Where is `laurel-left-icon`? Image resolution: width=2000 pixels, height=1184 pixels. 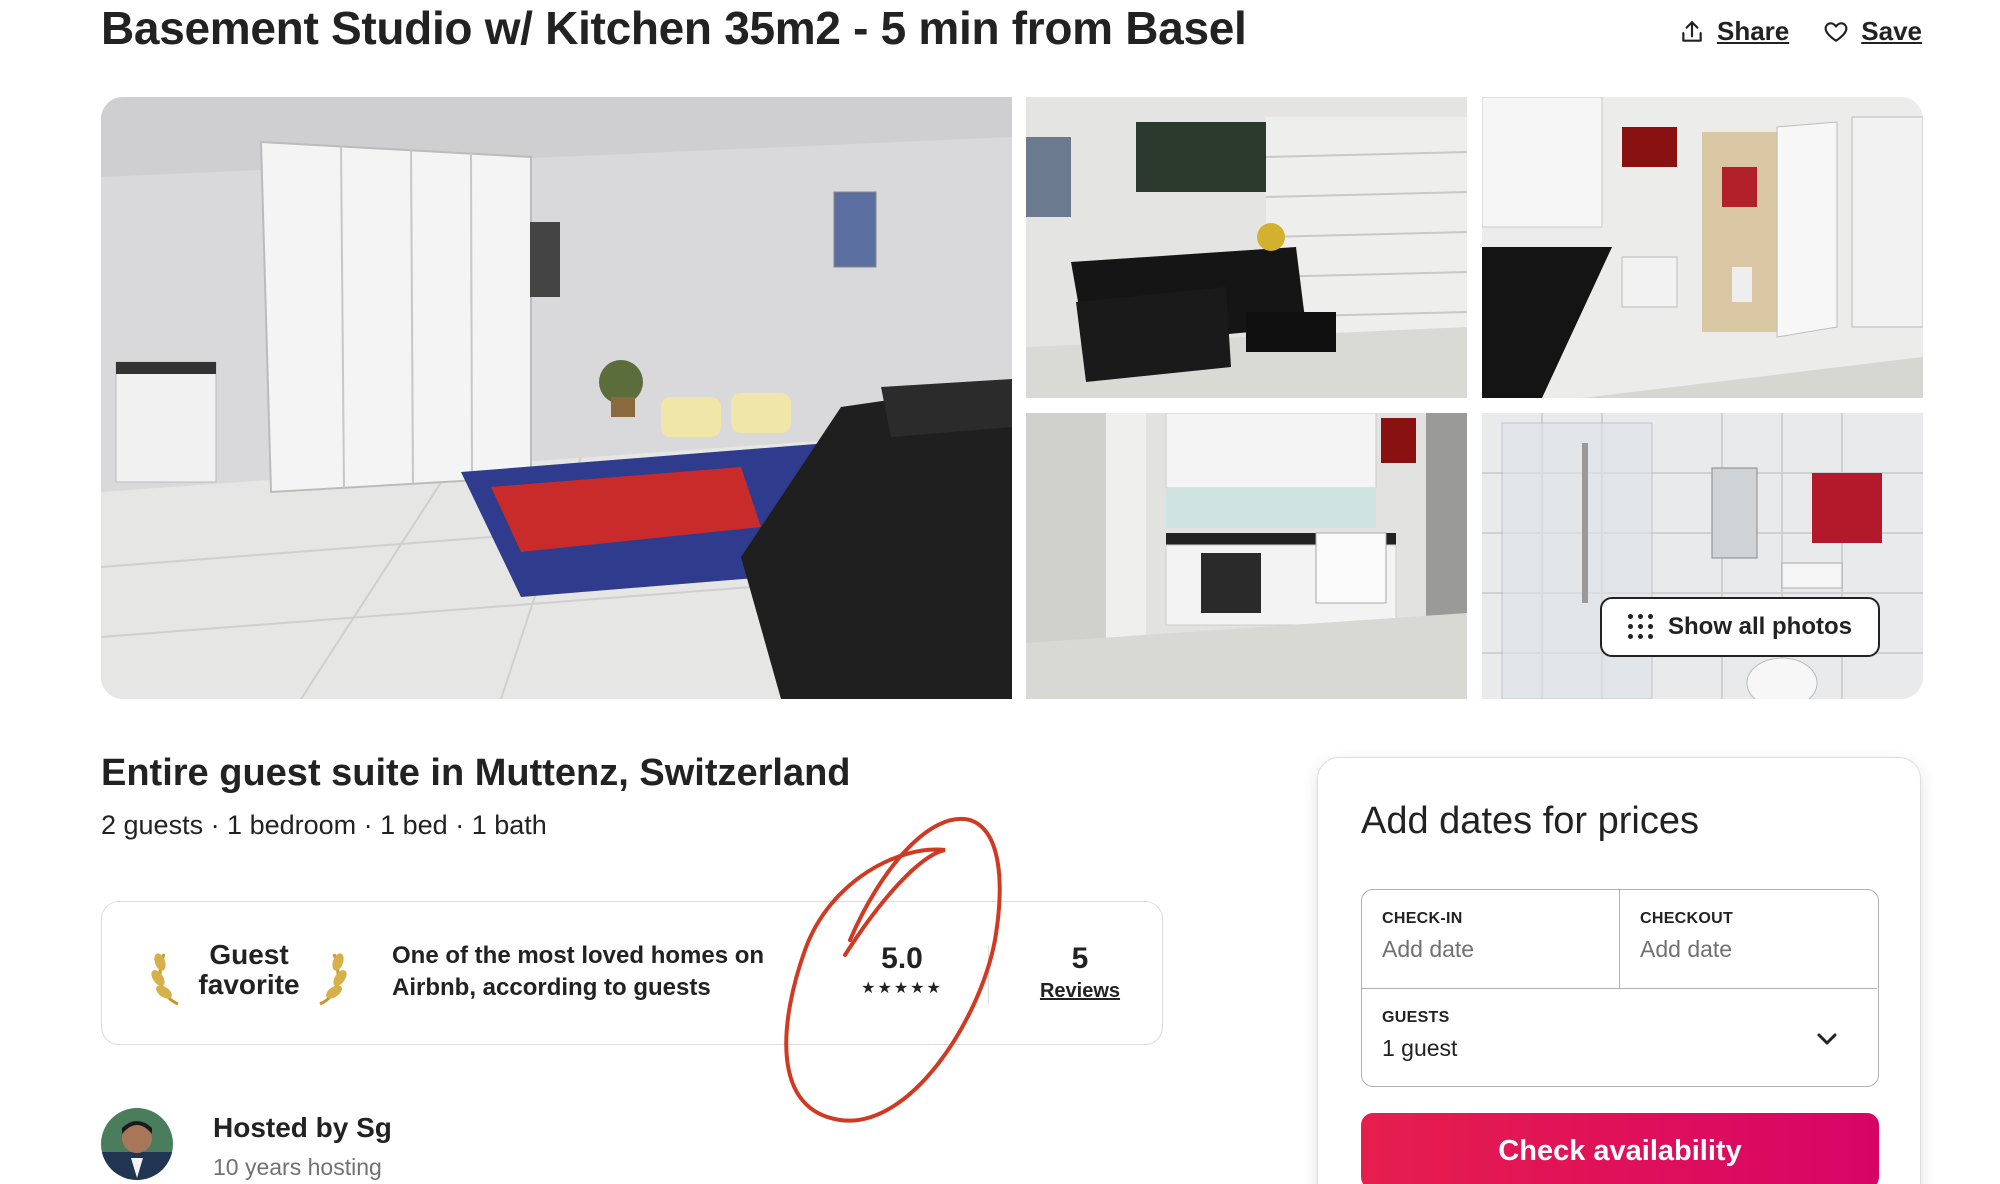
laurel-left-icon is located at coordinates (165, 979).